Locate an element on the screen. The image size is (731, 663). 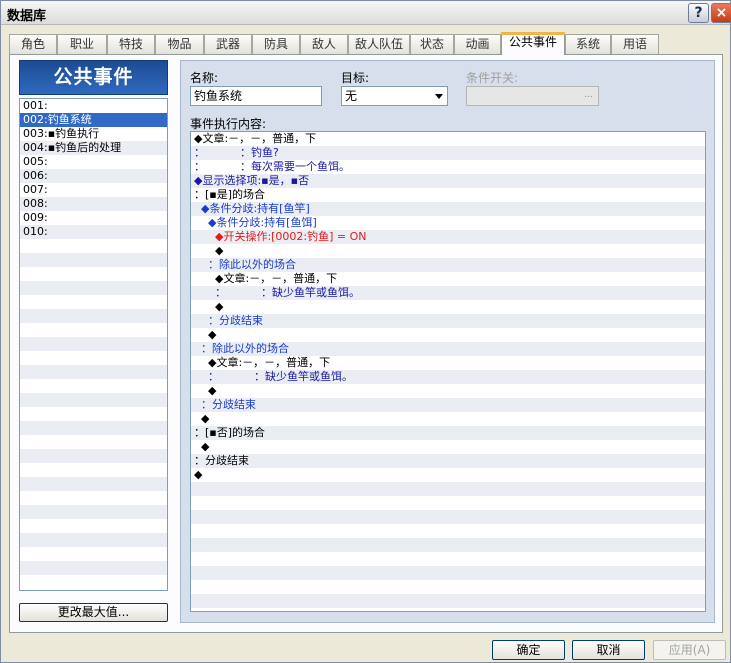
list-item: 008: is located at coordinates (93, 204).